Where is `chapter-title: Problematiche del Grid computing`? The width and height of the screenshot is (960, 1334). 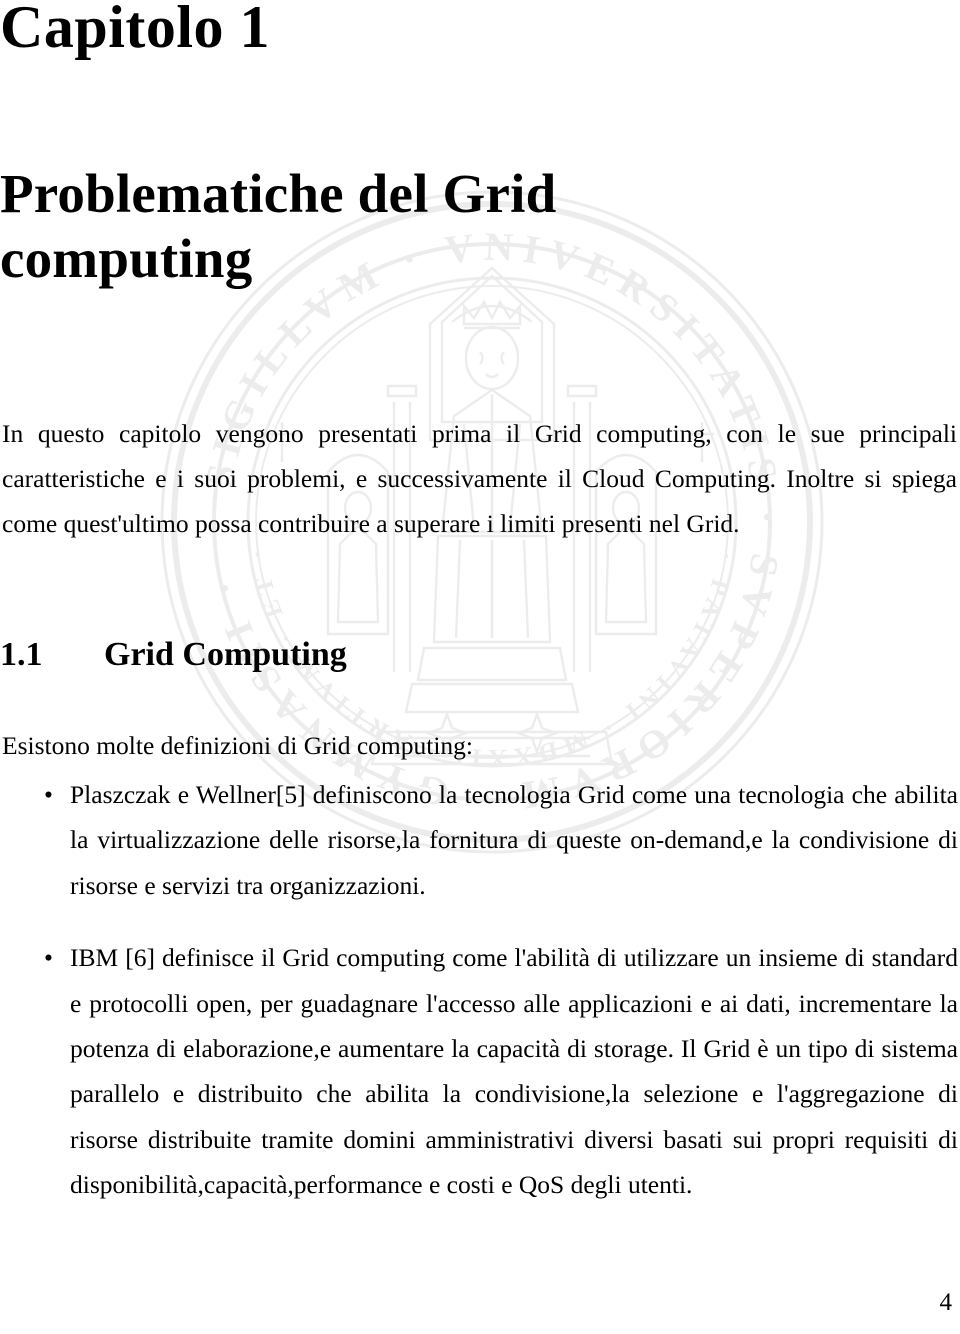 chapter-title: Problematiche del Grid computing is located at coordinates (278, 225).